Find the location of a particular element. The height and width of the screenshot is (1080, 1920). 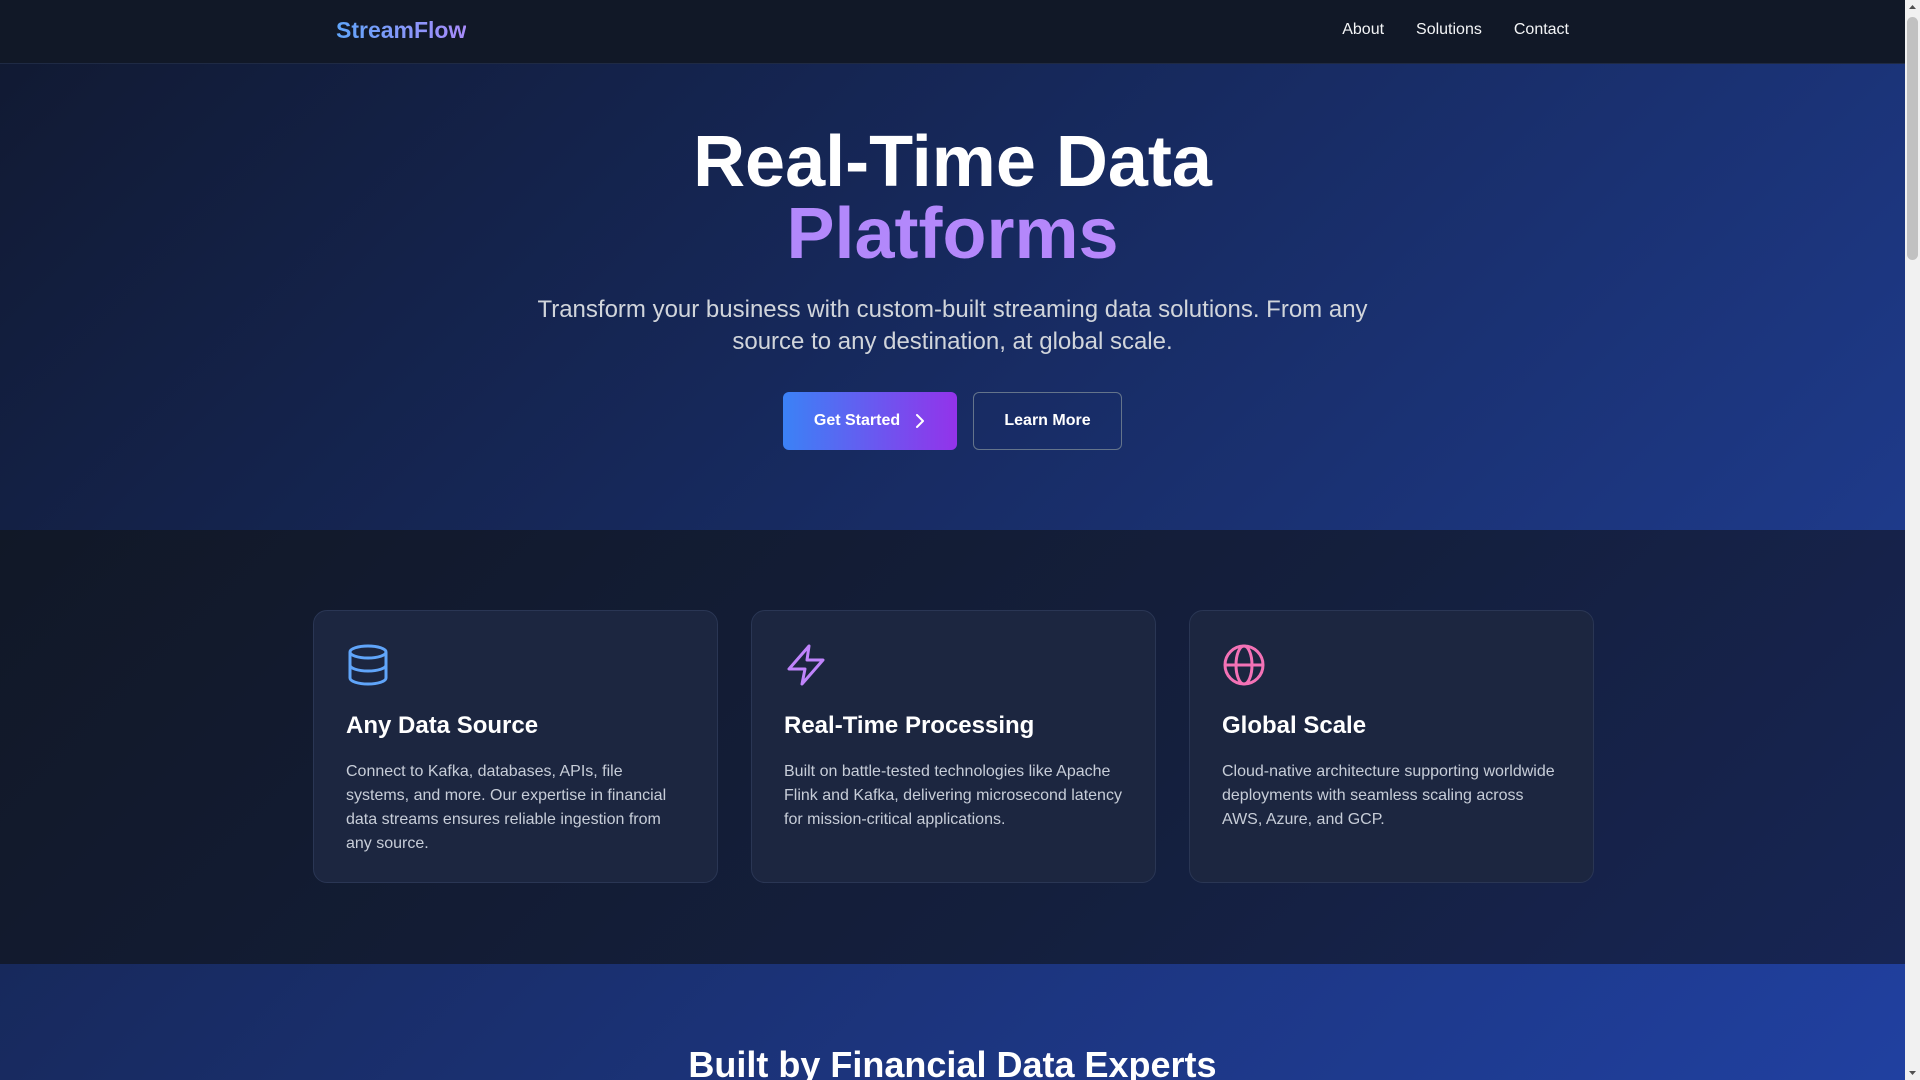

vertical-scrollbar is located at coordinates (1912, 540).